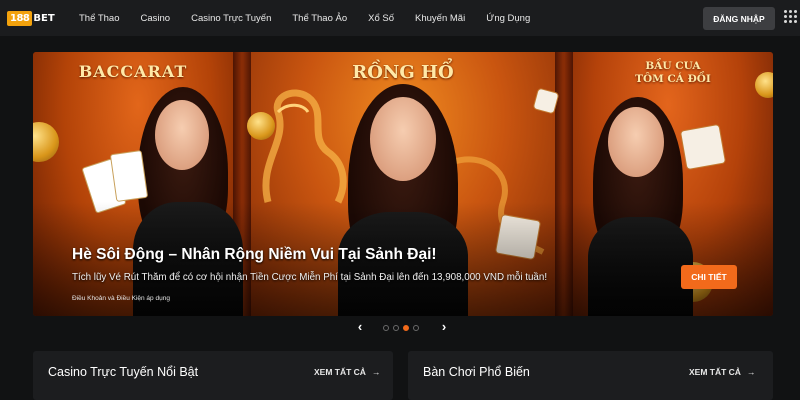 This screenshot has height=400, width=800. I want to click on brand-logo: 188 BET, so click(31, 18).